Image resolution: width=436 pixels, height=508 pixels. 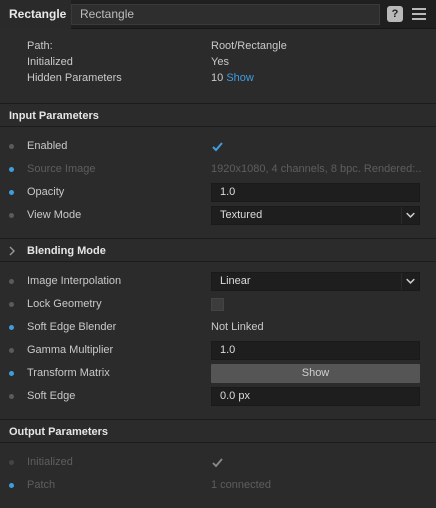 I want to click on lock-geometry-checkbox, so click(x=217, y=304).